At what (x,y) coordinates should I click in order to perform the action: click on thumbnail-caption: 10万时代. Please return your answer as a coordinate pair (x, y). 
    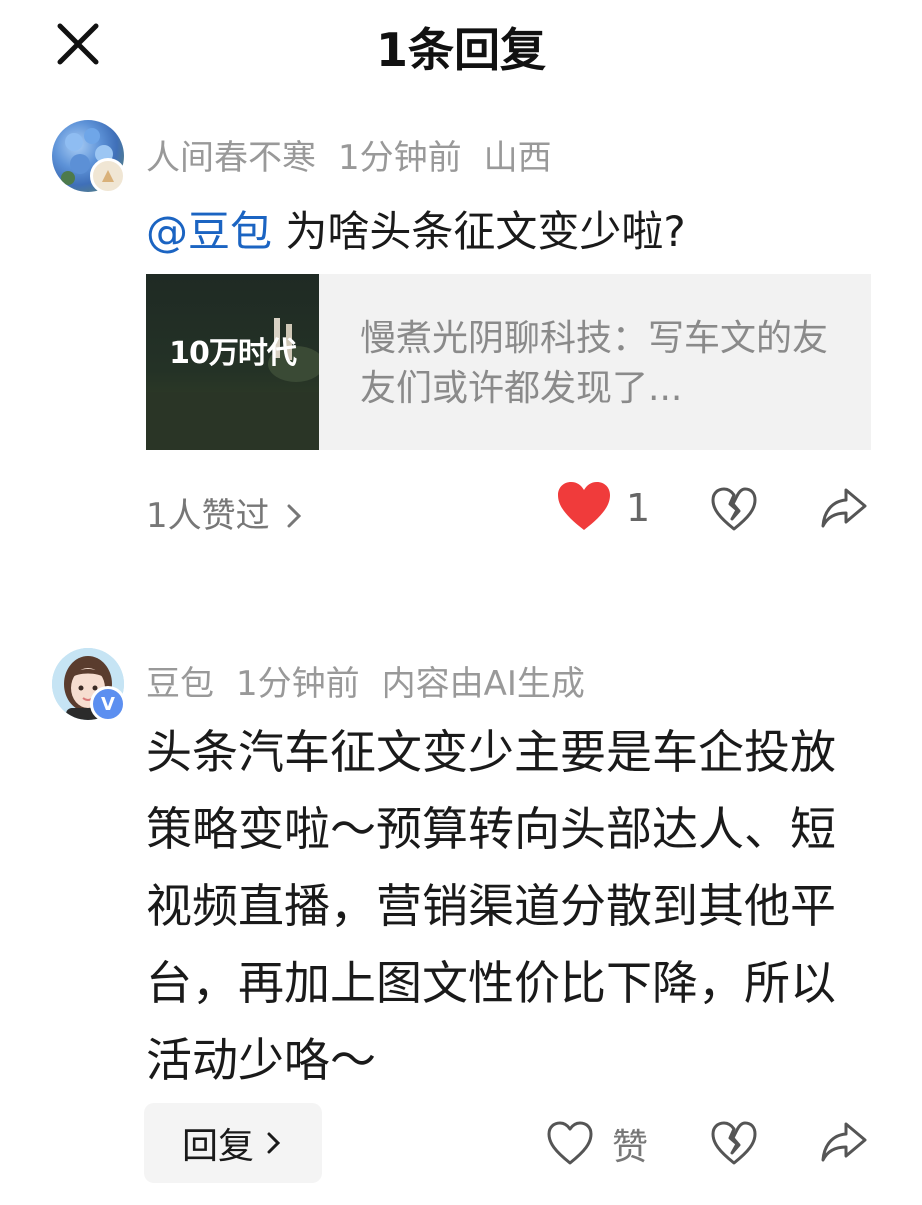
    Looking at the image, I should click on (233, 353).